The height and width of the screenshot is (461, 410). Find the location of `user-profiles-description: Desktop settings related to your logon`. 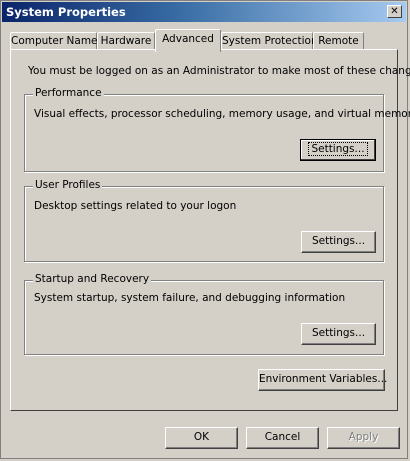

user-profiles-description: Desktop settings related to your logon is located at coordinates (135, 206).